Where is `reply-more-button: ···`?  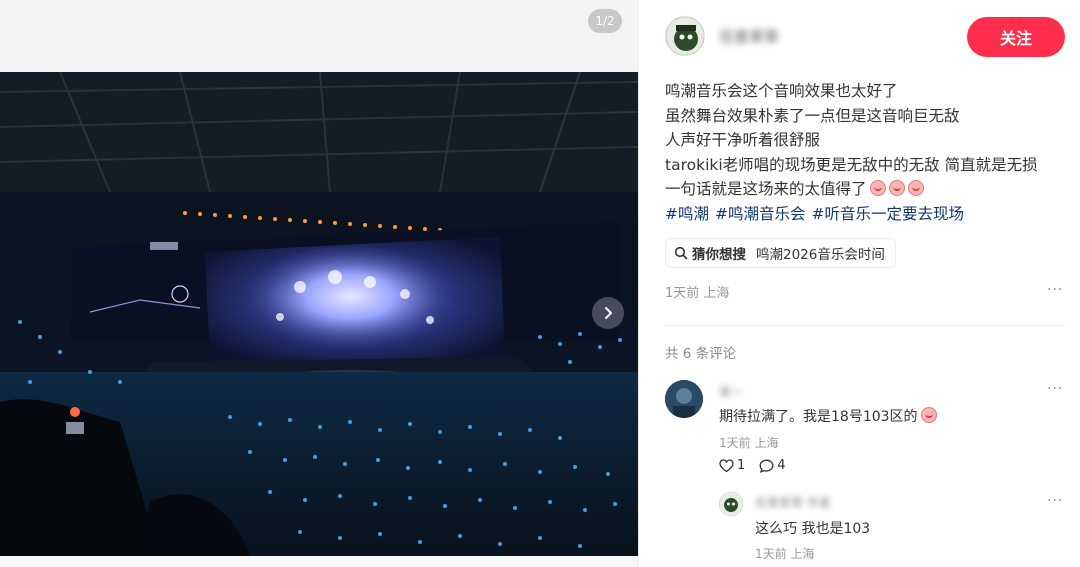 reply-more-button: ··· is located at coordinates (1055, 501).